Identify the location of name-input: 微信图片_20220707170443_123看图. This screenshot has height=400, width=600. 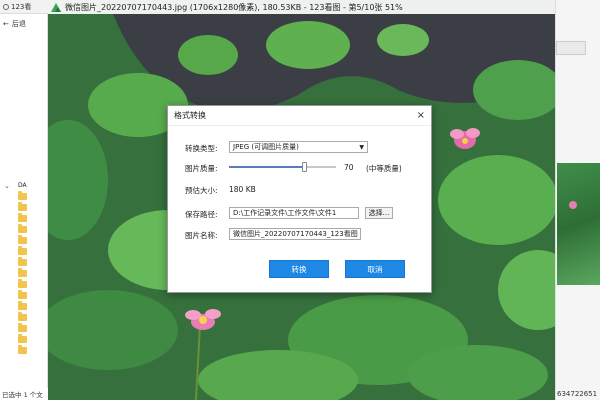
(295, 234).